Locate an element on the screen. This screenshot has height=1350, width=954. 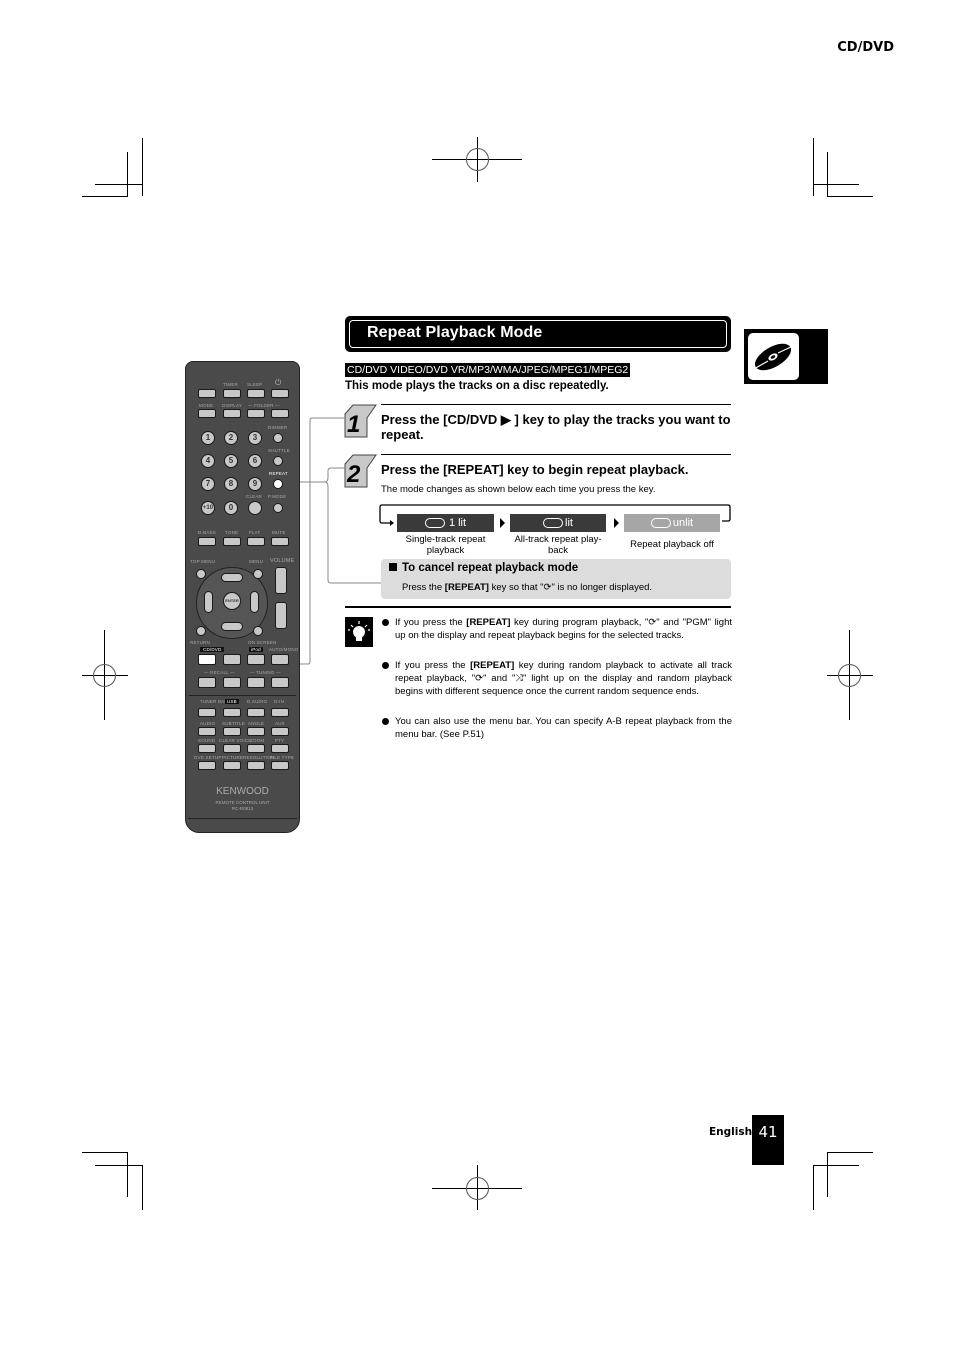
ipod-play-pause-button is located at coordinates (256, 659).